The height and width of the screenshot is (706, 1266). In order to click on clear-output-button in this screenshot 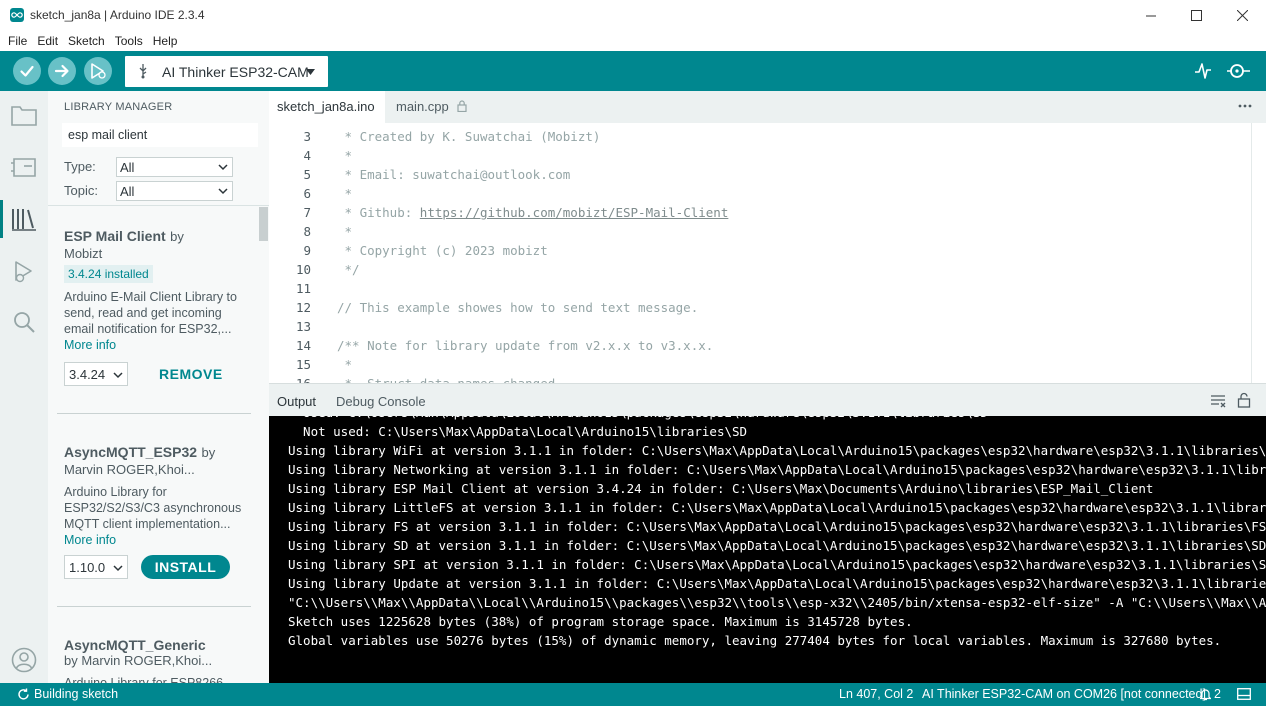, I will do `click(1218, 403)`.